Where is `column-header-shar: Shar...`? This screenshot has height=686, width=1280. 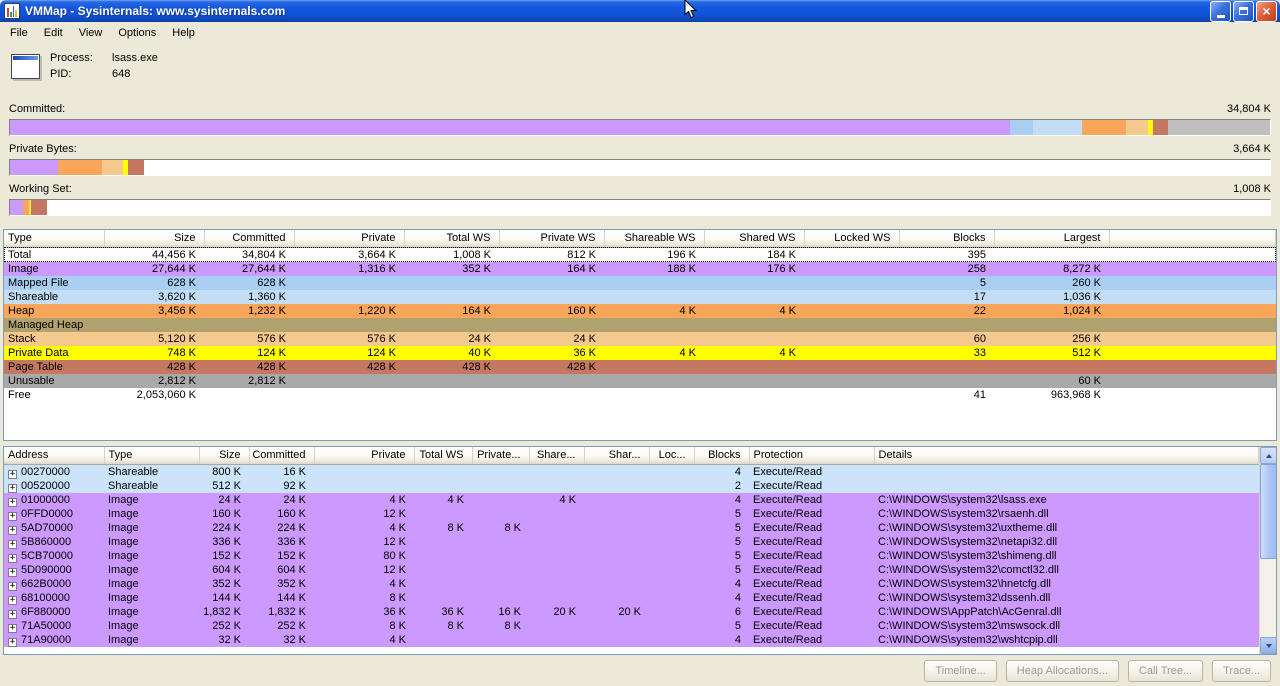
column-header-shar: Shar... is located at coordinates (617, 456).